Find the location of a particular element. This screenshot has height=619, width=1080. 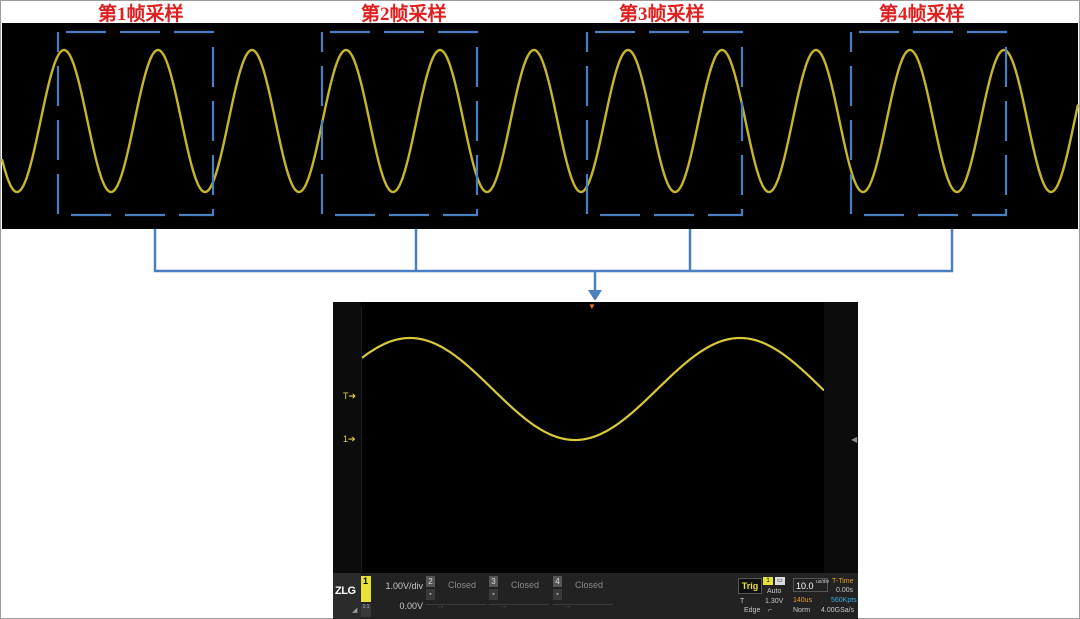

channel-3-slot: 3 ▪ Closed -- is located at coordinates (520, 596).